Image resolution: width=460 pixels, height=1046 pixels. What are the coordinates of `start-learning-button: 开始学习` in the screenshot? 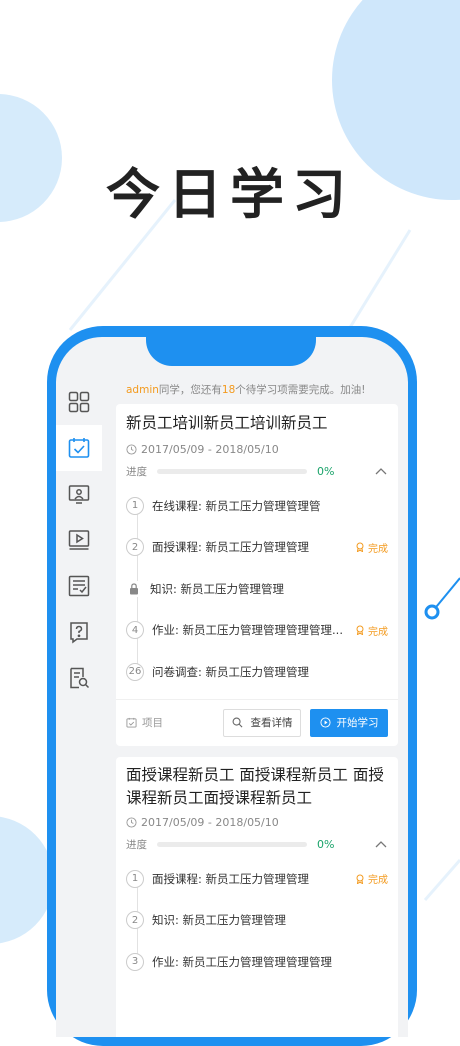 It's located at (349, 722).